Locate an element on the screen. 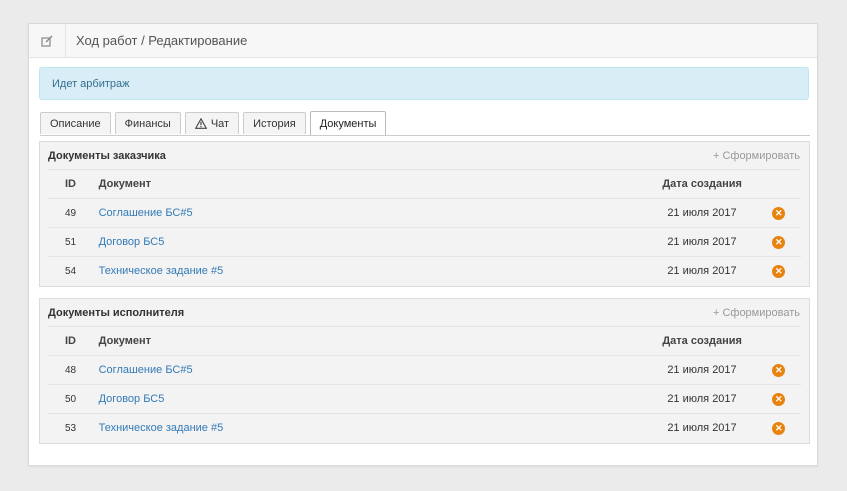  tab-label: Описание is located at coordinates (75, 123).